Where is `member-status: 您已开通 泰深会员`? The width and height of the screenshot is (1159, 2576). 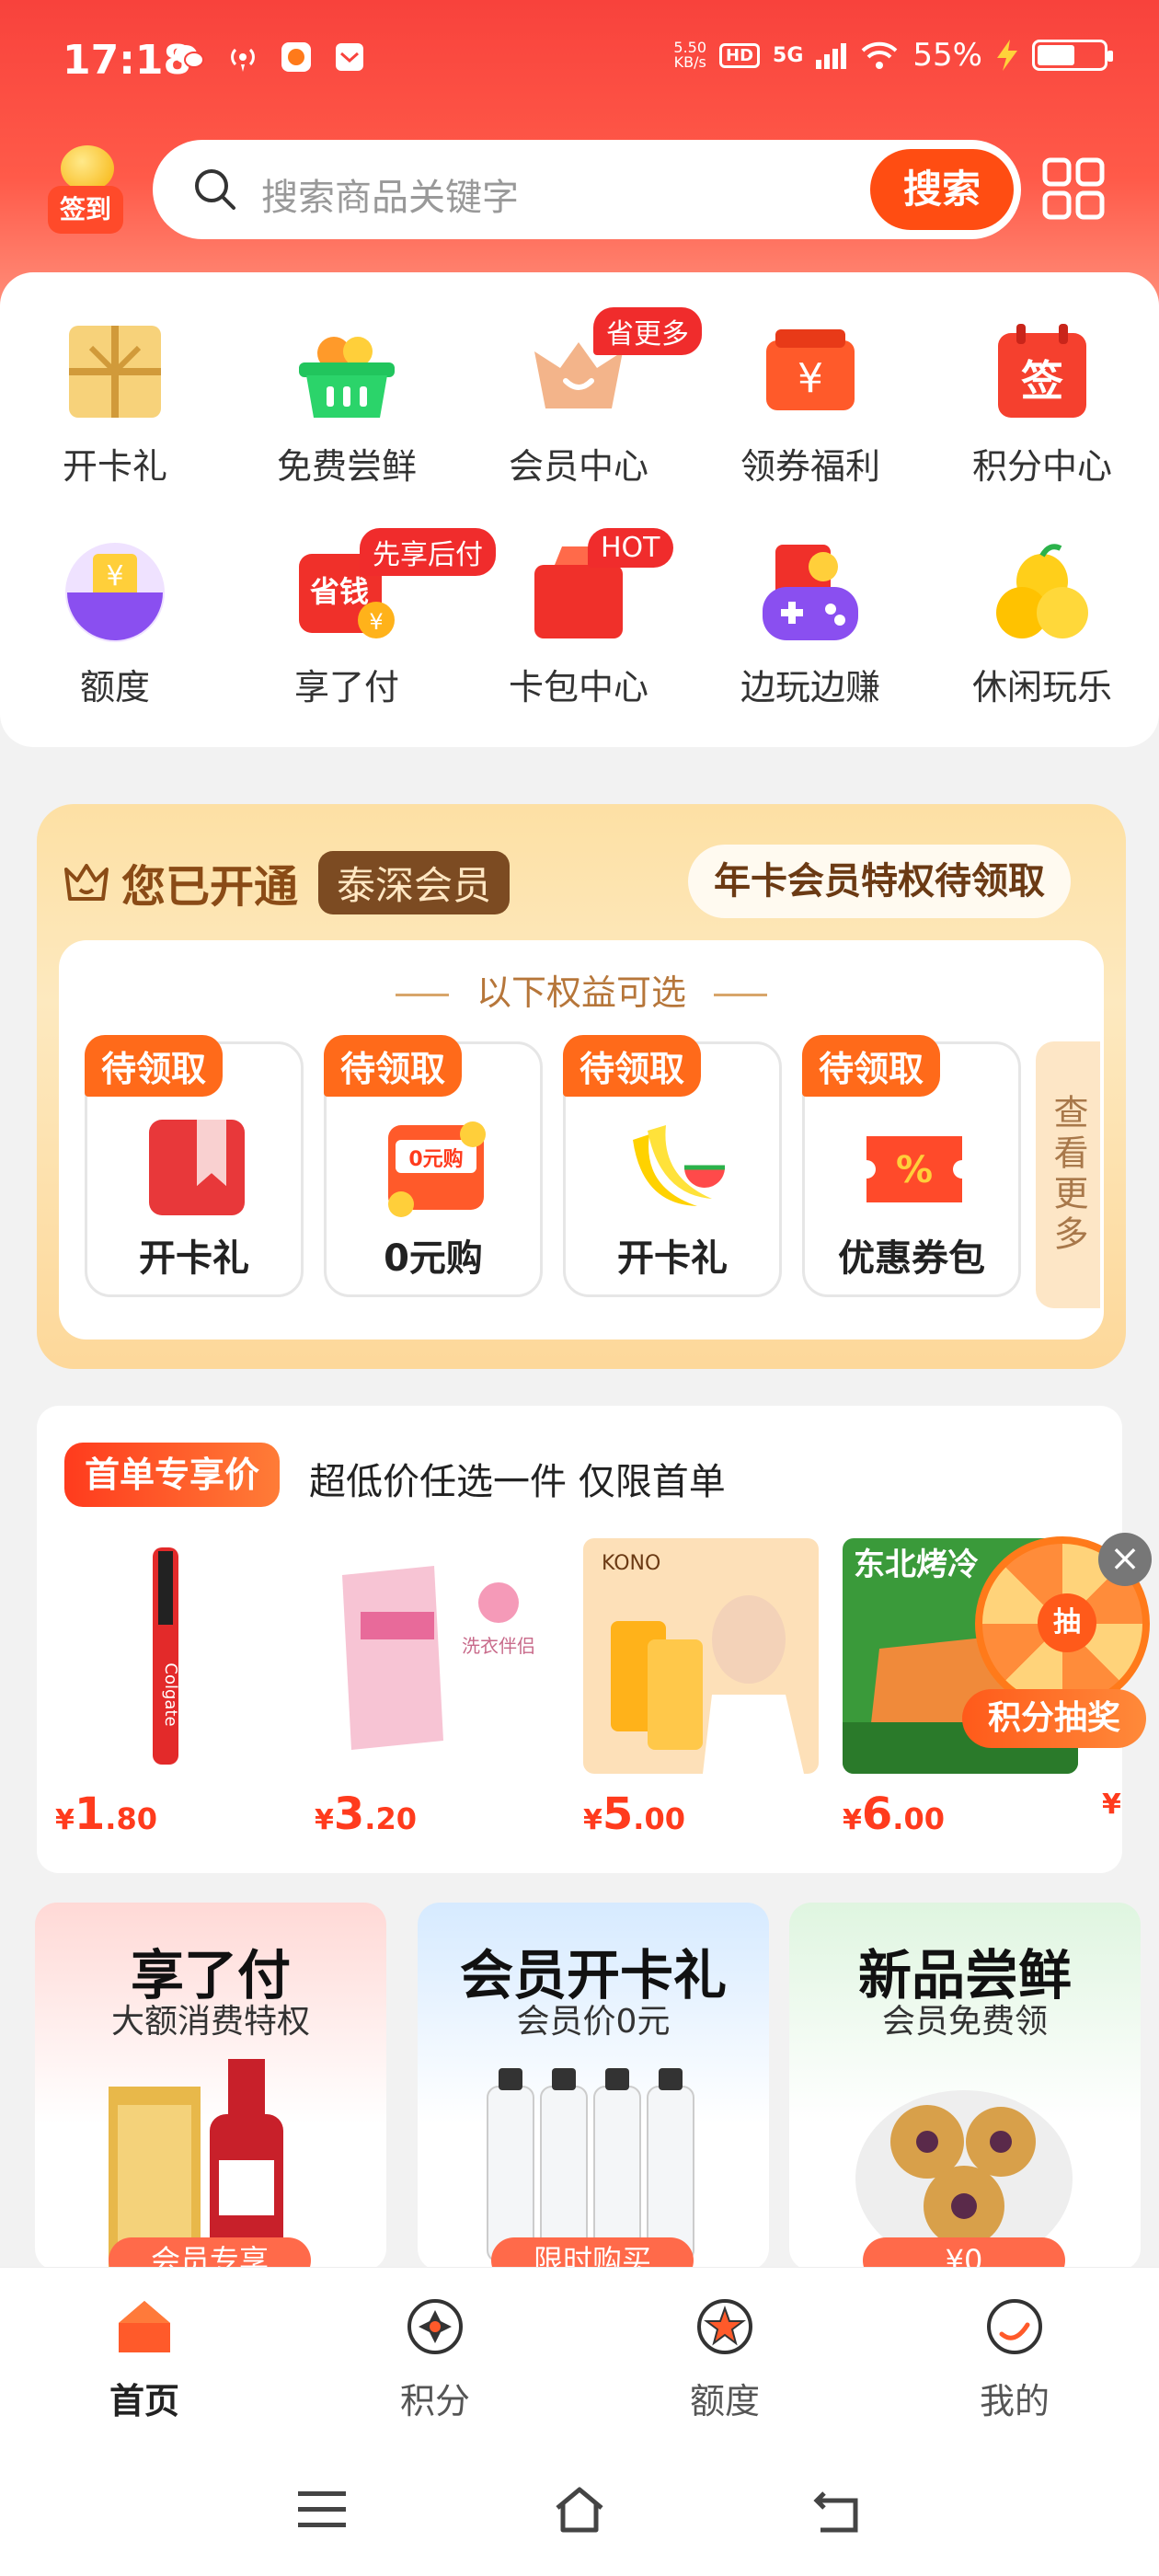
member-status: 您已开通 泰深会员 is located at coordinates (287, 882).